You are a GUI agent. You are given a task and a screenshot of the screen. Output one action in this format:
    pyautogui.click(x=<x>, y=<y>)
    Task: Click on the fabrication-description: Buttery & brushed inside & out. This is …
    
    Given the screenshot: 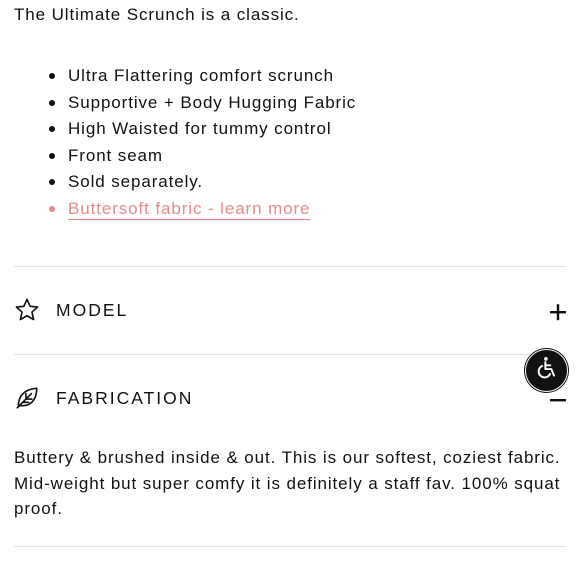 What is the action you would take?
    pyautogui.click(x=287, y=483)
    